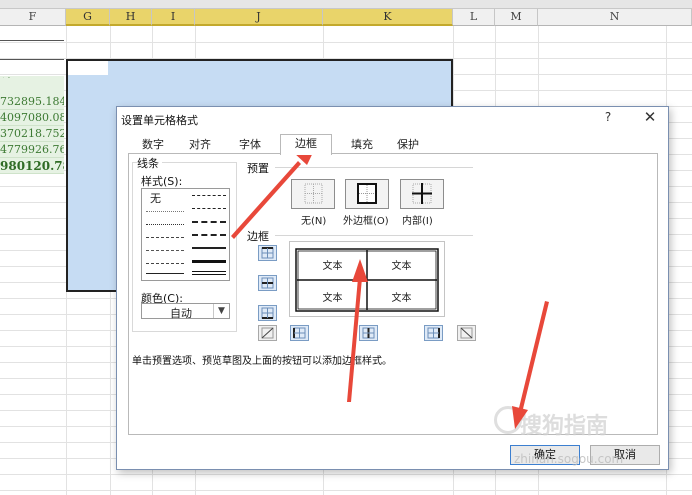 The height and width of the screenshot is (495, 692). I want to click on column-header-m: M, so click(516, 17).